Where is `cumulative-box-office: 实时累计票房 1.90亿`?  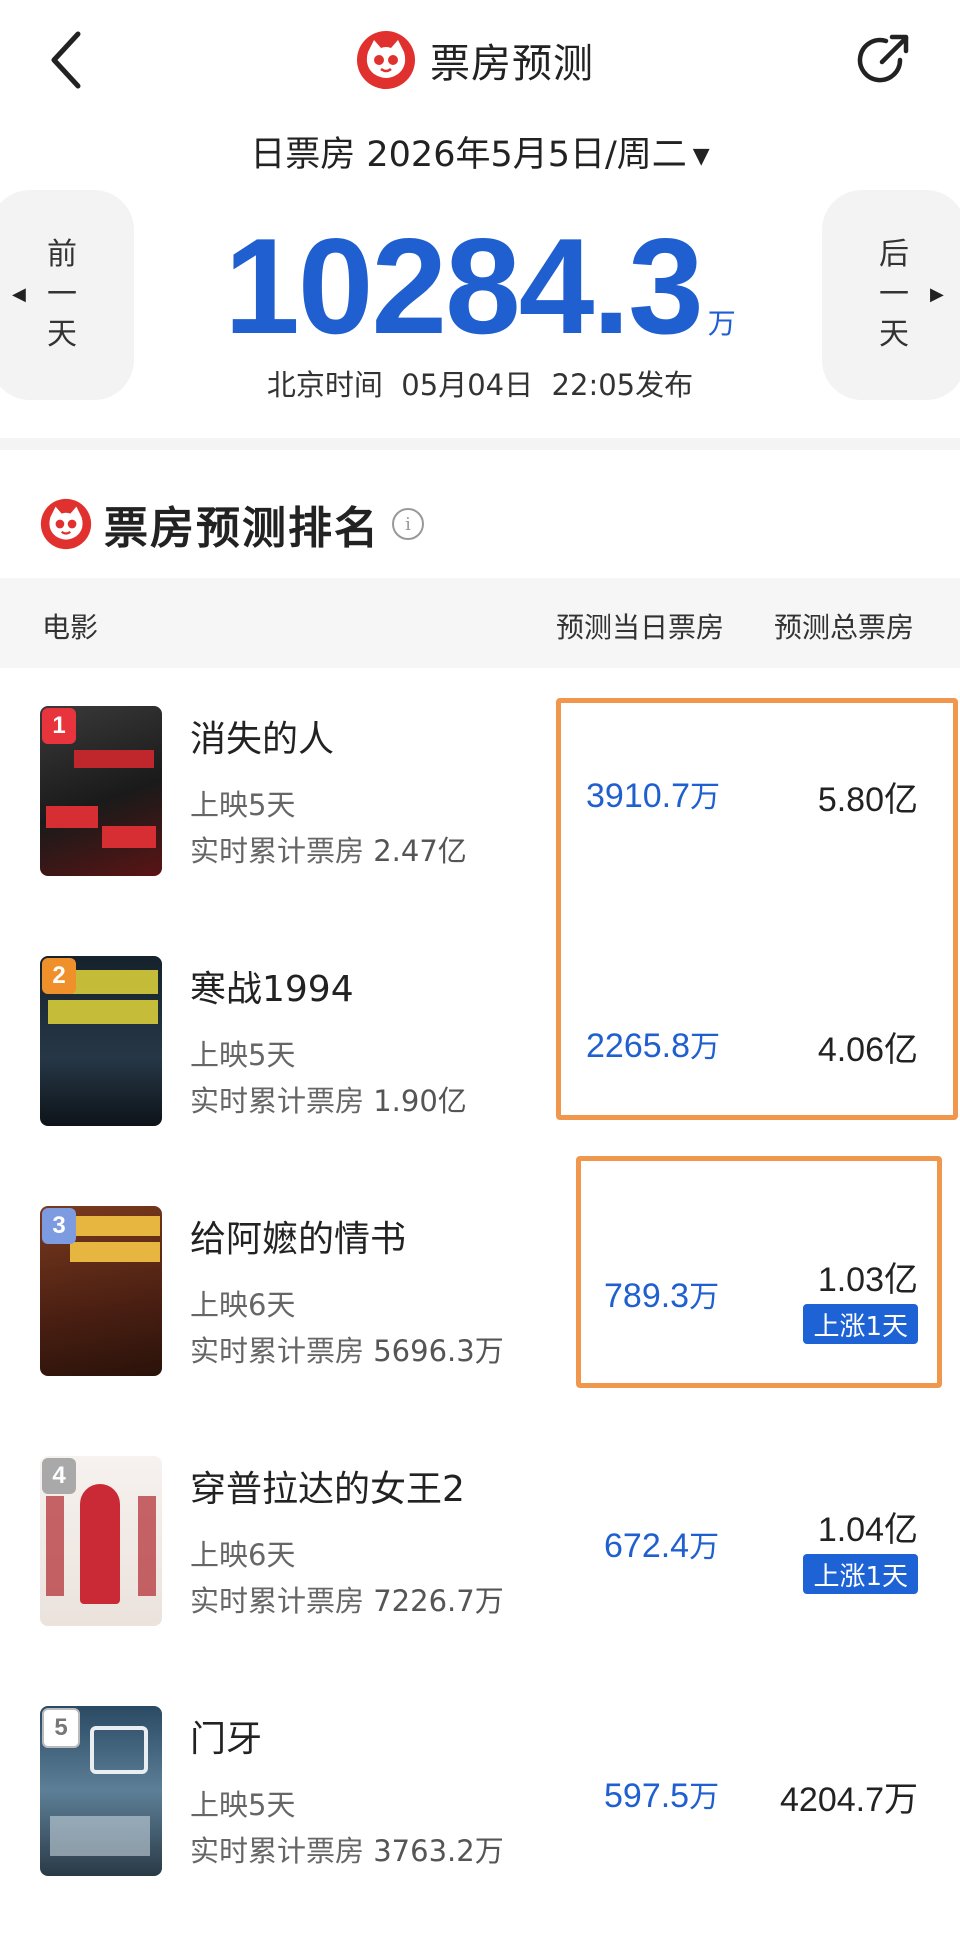
cumulative-box-office: 实时累计票房 1.90亿 is located at coordinates (328, 1101).